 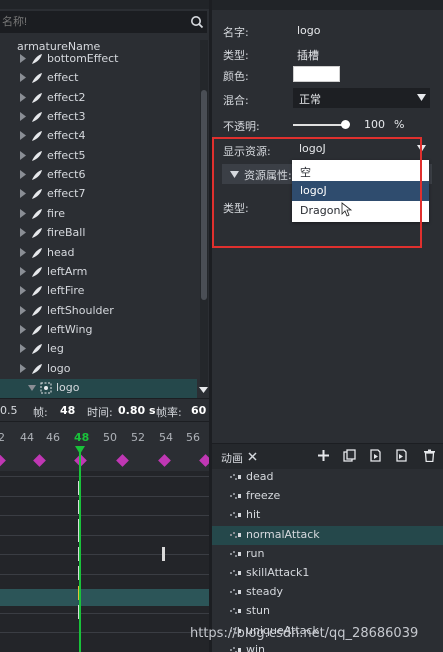 What do you see at coordinates (98, 330) in the screenshot?
I see `tree-item: leftWing` at bounding box center [98, 330].